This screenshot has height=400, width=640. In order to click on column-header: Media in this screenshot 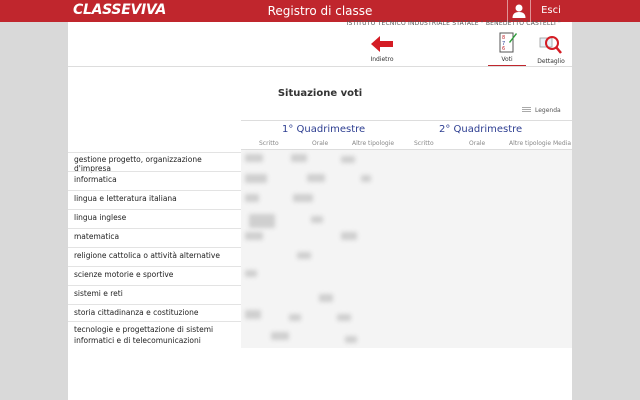, I will do `click(562, 143)`.